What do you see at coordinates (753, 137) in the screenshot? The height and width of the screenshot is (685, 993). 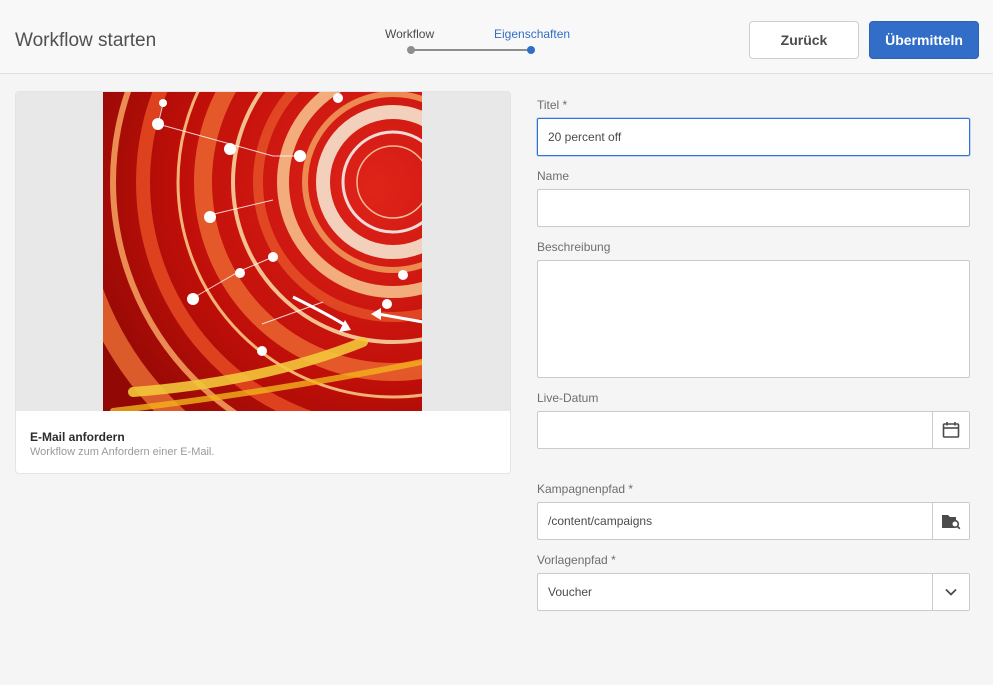 I see `title-input: 20 percent off` at bounding box center [753, 137].